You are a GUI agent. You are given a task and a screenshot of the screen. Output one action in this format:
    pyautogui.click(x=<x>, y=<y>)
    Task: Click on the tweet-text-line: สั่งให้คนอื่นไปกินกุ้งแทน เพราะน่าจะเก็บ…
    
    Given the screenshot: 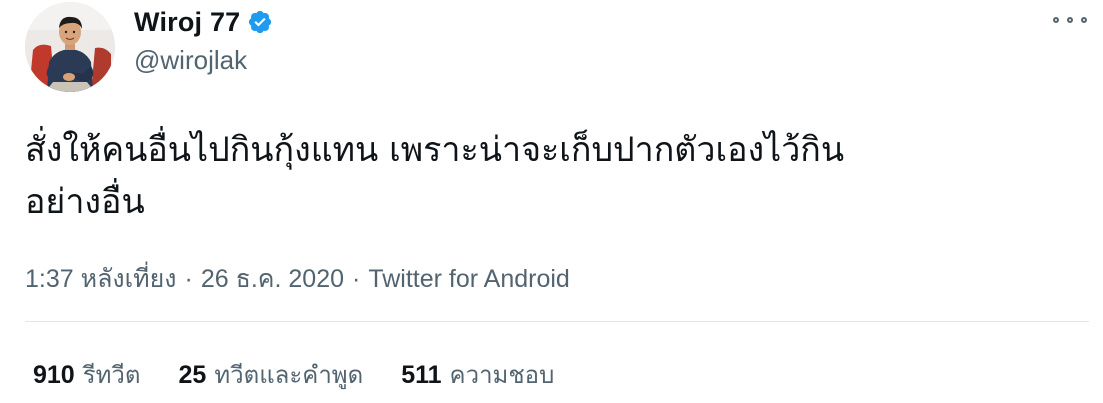 What is the action you would take?
    pyautogui.click(x=435, y=150)
    